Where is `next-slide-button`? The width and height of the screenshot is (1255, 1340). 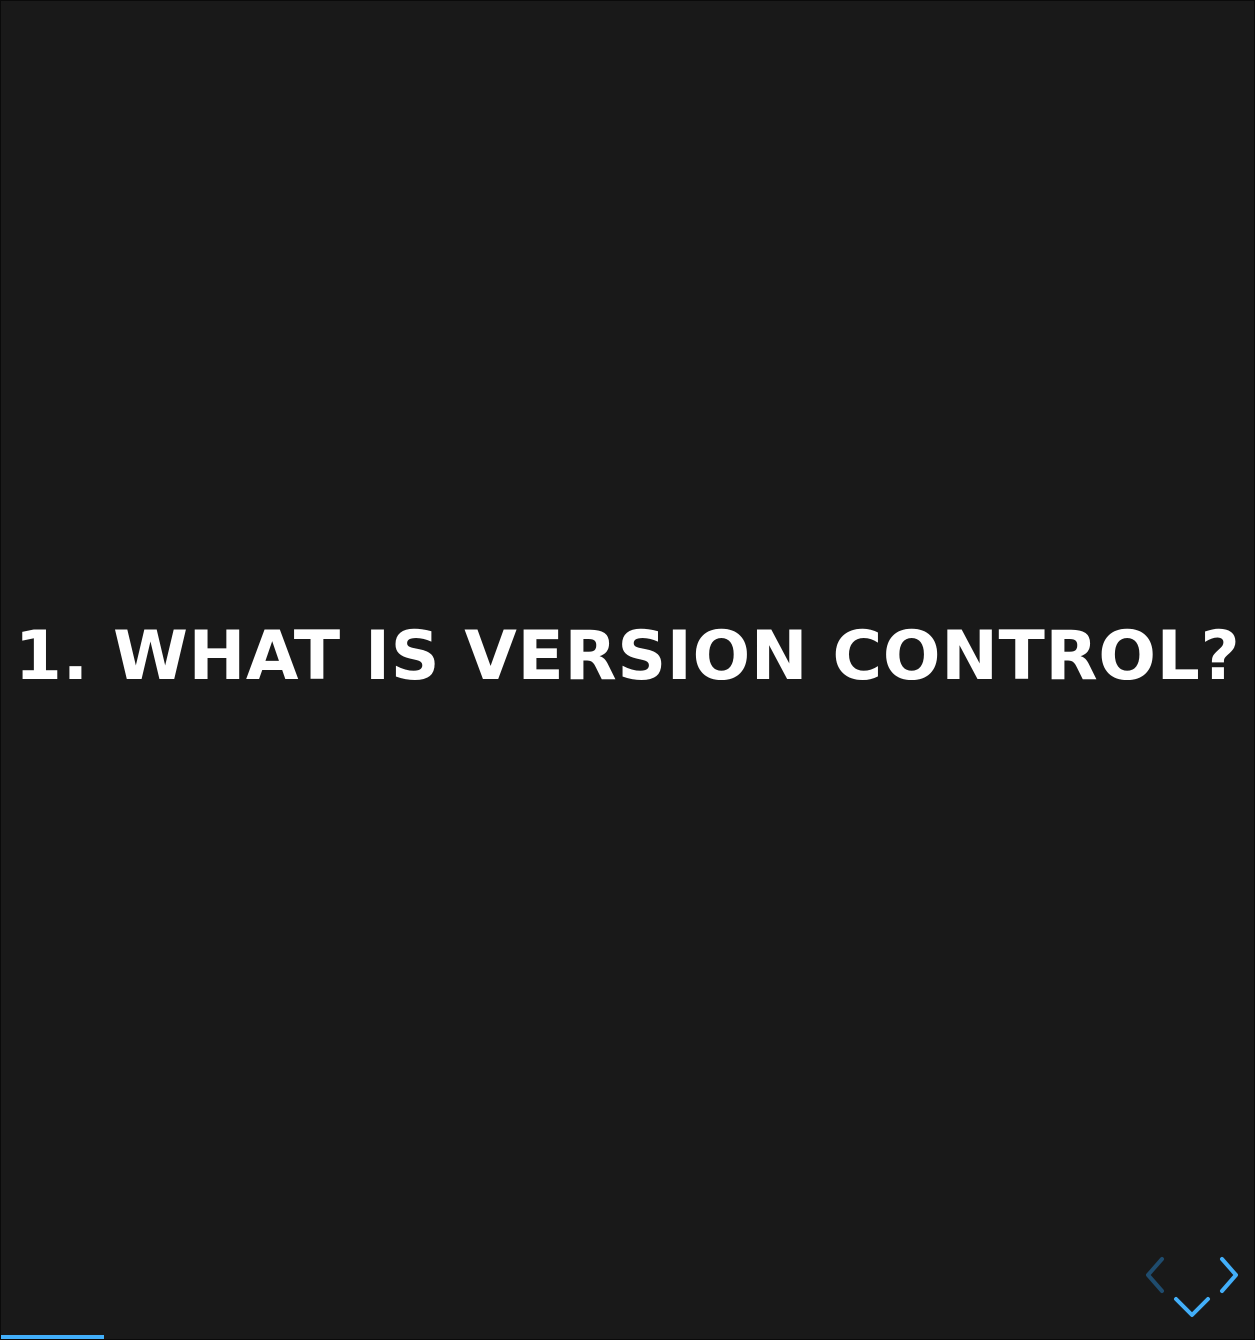
next-slide-button is located at coordinates (1227, 1275).